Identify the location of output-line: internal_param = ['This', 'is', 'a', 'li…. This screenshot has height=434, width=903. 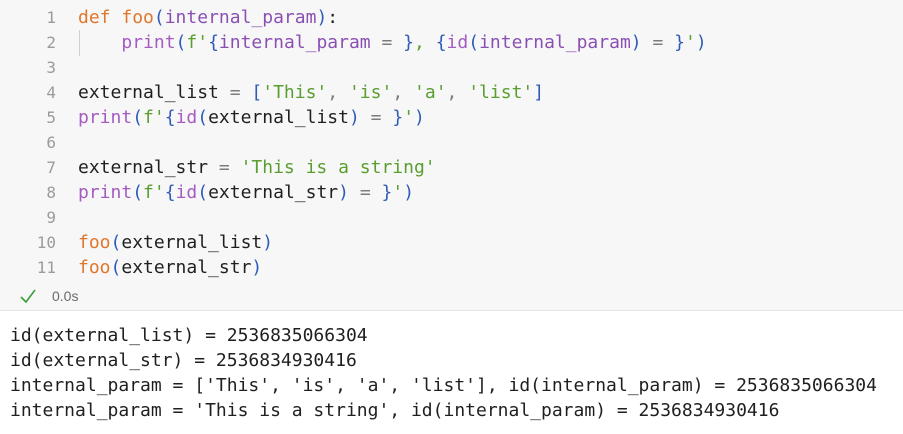
(443, 385).